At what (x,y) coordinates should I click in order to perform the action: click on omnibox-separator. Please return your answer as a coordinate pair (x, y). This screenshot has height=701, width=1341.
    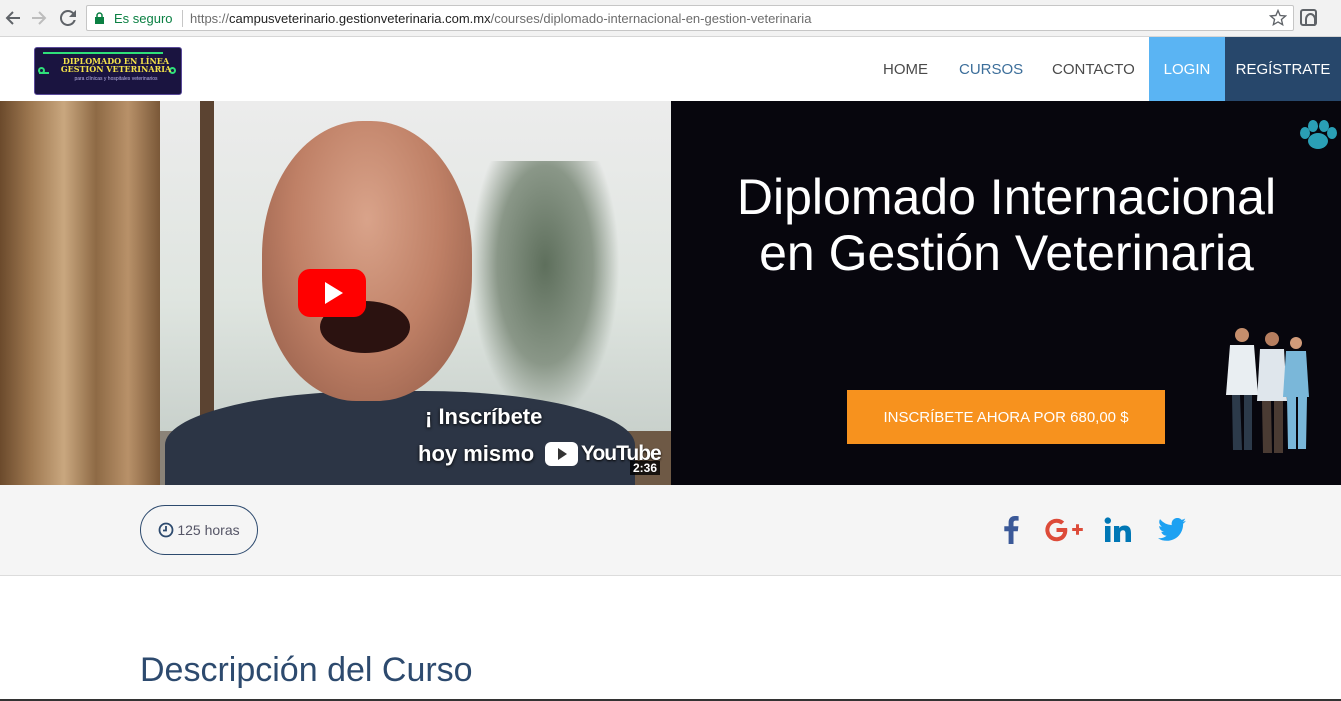
    Looking at the image, I should click on (182, 18).